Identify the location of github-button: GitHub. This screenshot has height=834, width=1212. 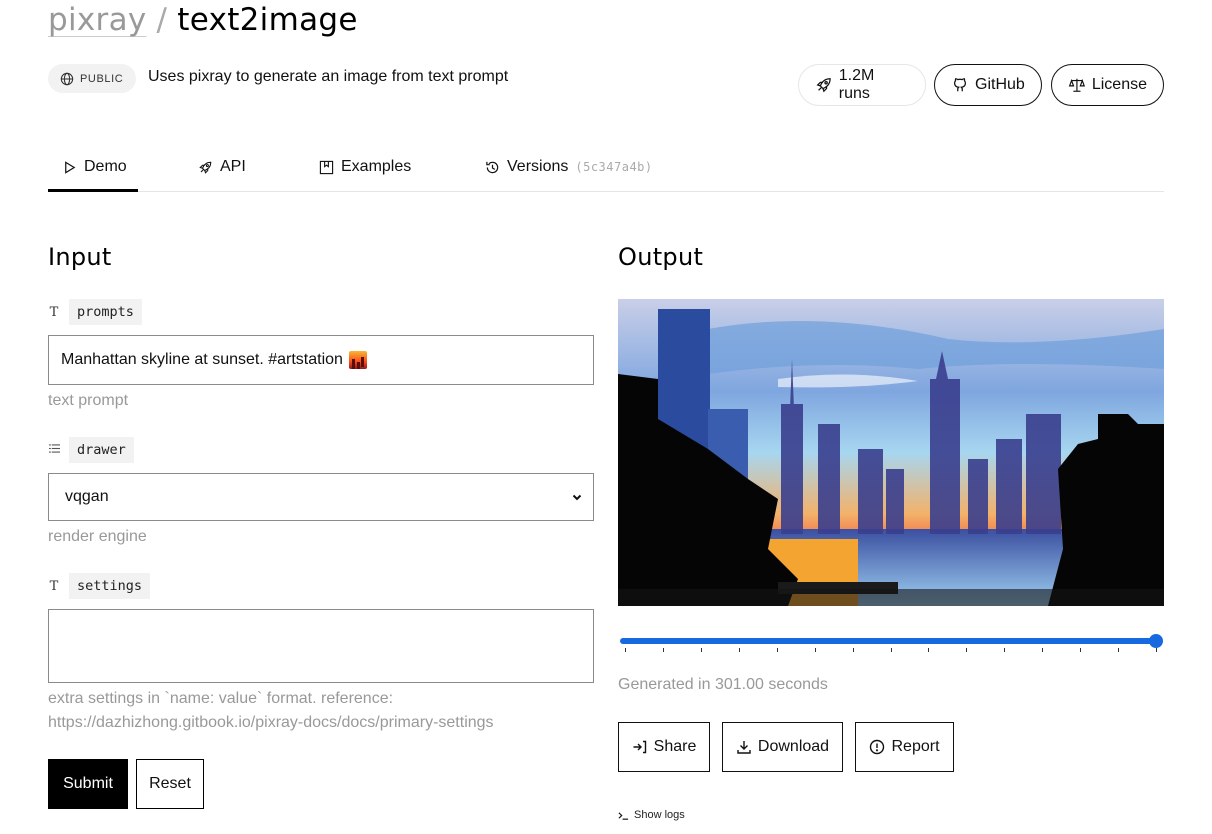
(988, 85).